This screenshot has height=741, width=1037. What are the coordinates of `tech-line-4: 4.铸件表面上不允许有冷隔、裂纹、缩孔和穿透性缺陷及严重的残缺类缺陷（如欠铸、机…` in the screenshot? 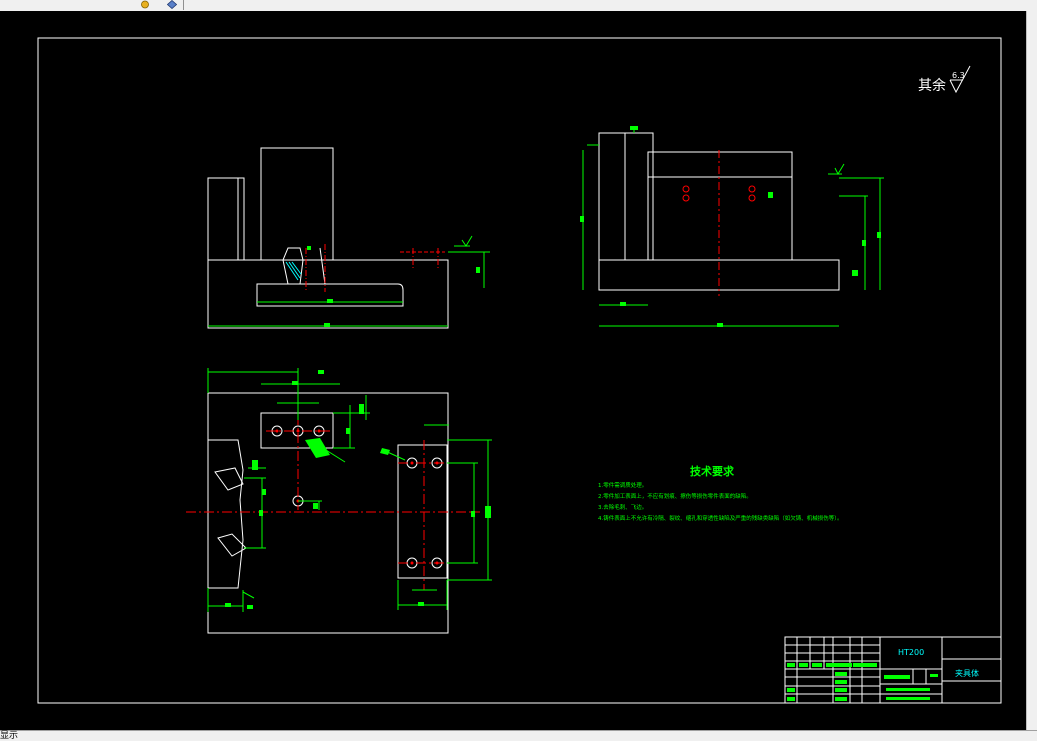 It's located at (720, 518).